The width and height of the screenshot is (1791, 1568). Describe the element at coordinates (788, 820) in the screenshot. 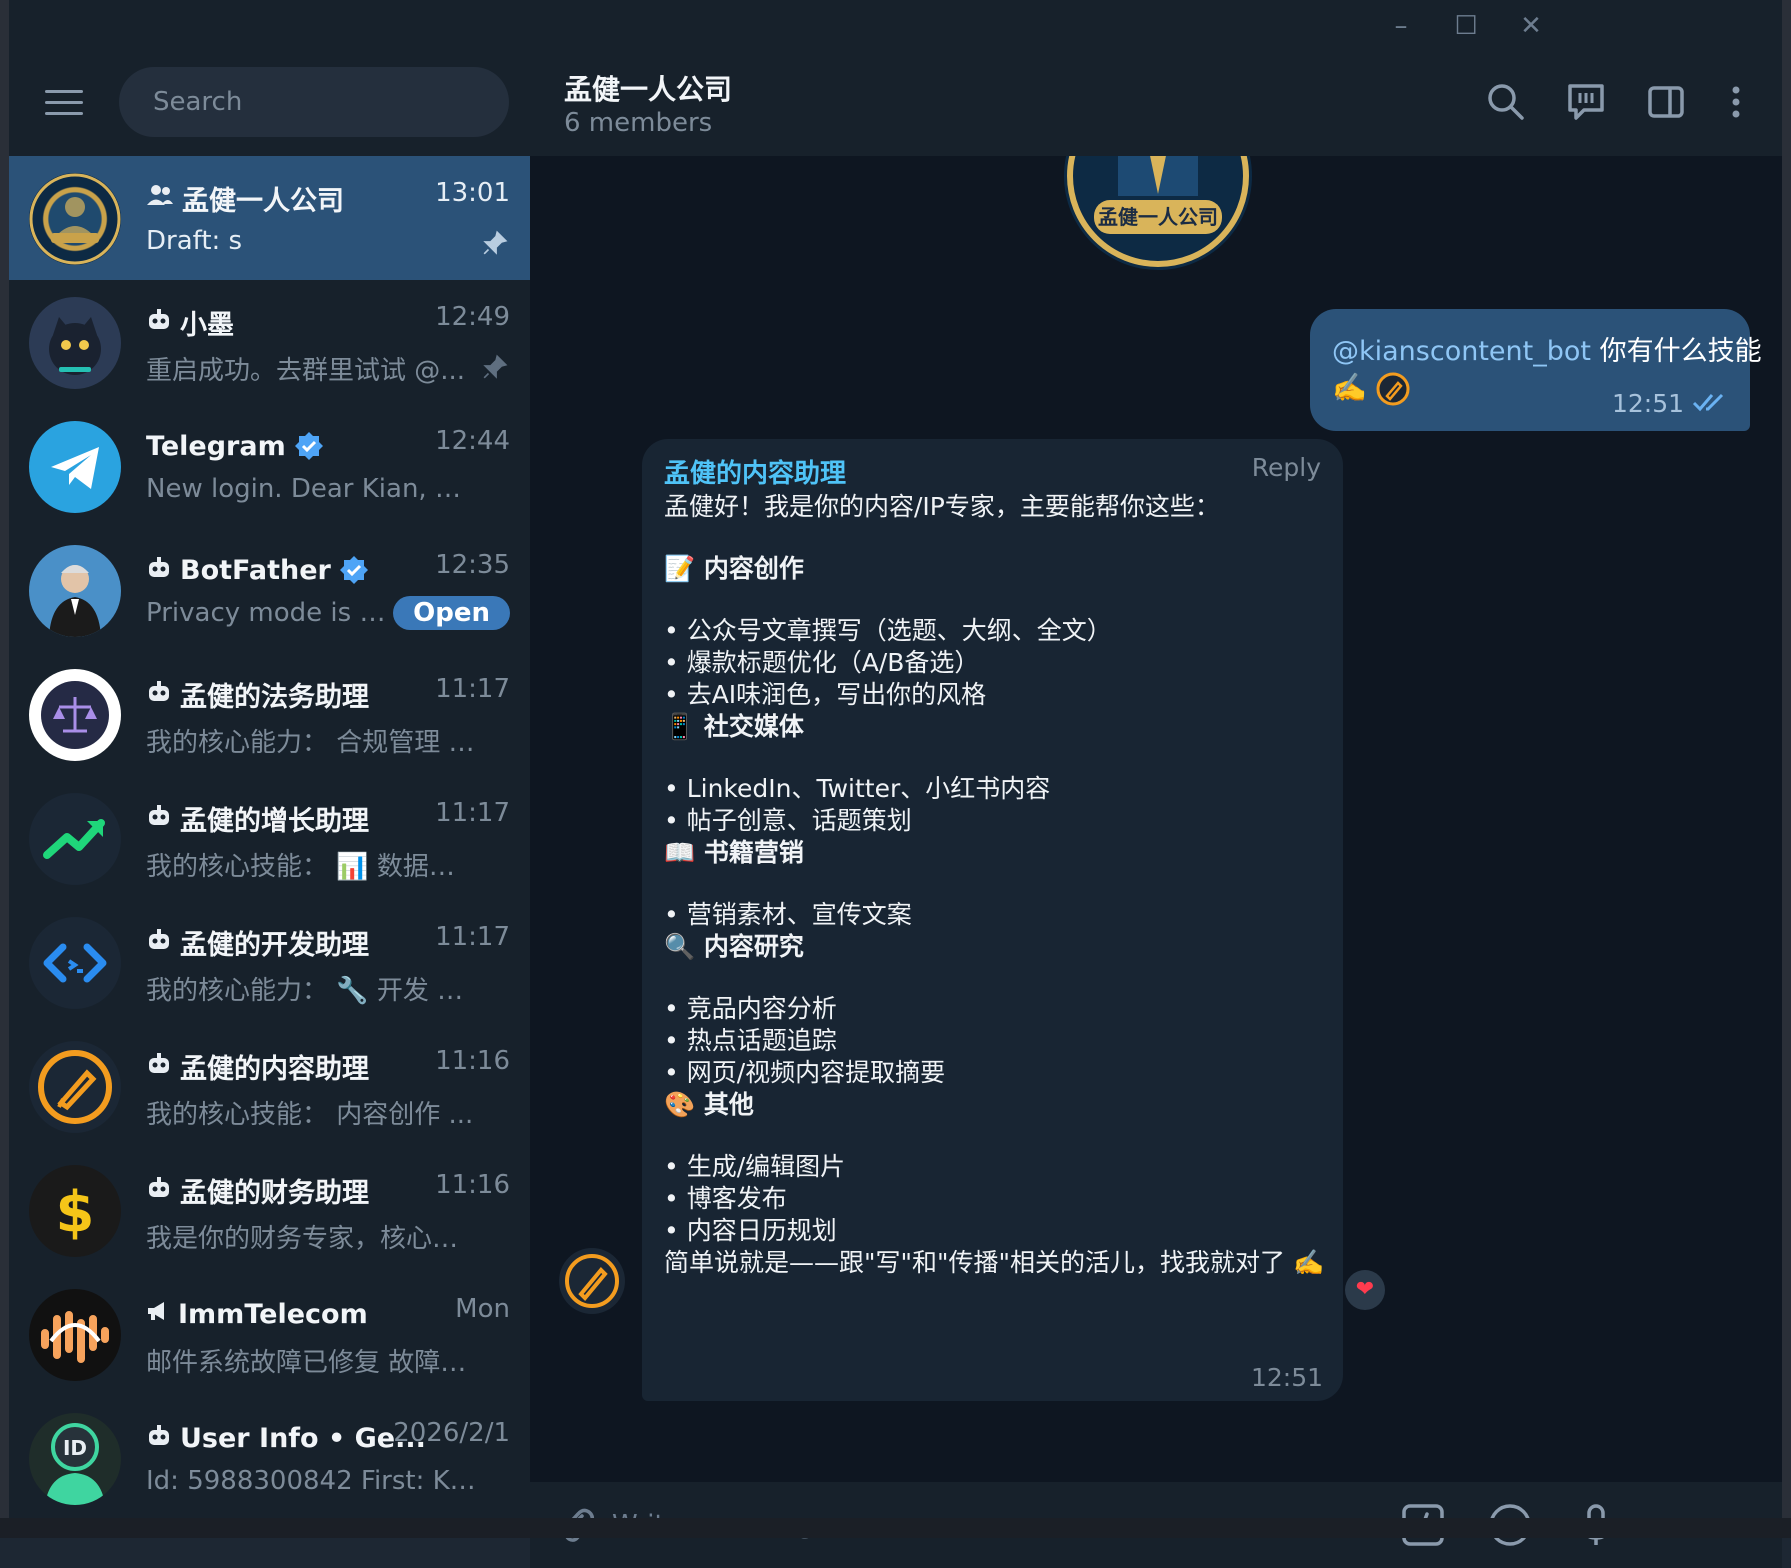

I see `message-line: • 帖子创意、话题策划` at that location.